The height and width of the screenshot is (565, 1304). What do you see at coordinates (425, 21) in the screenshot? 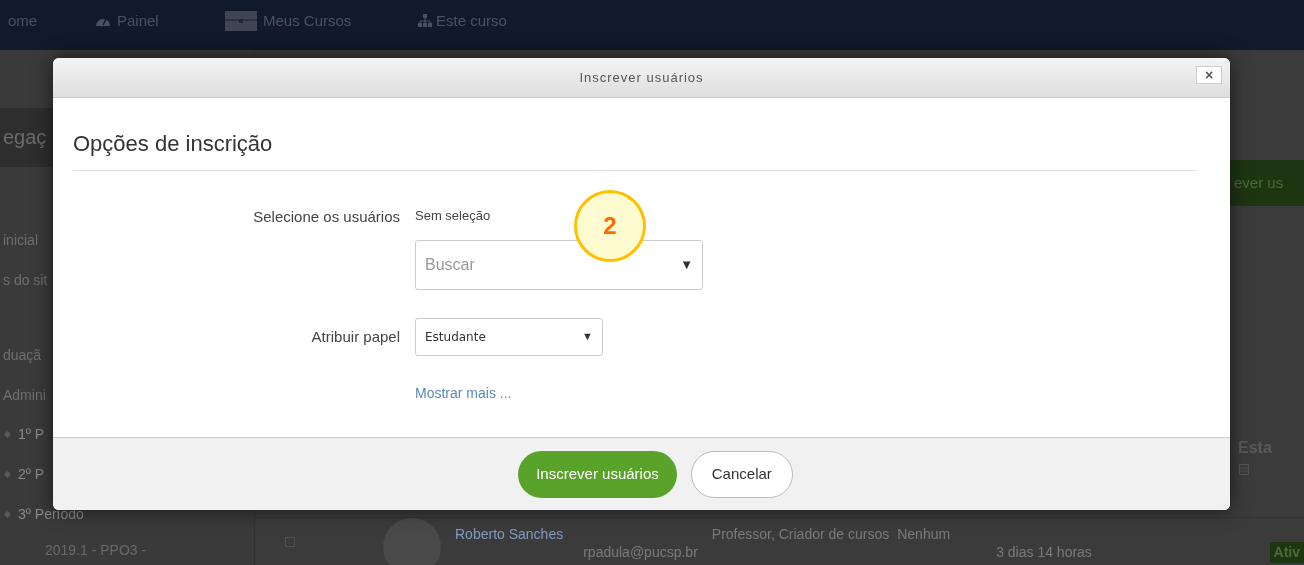
I see `sitemap-icon` at bounding box center [425, 21].